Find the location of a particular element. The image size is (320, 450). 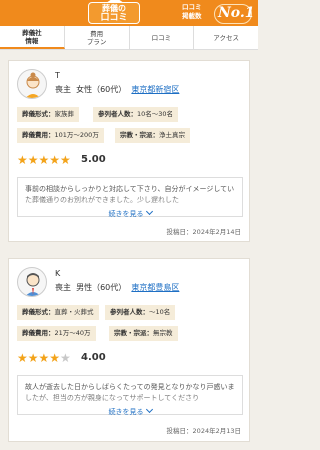

badge-line2: 掲載数 is located at coordinates (192, 16).